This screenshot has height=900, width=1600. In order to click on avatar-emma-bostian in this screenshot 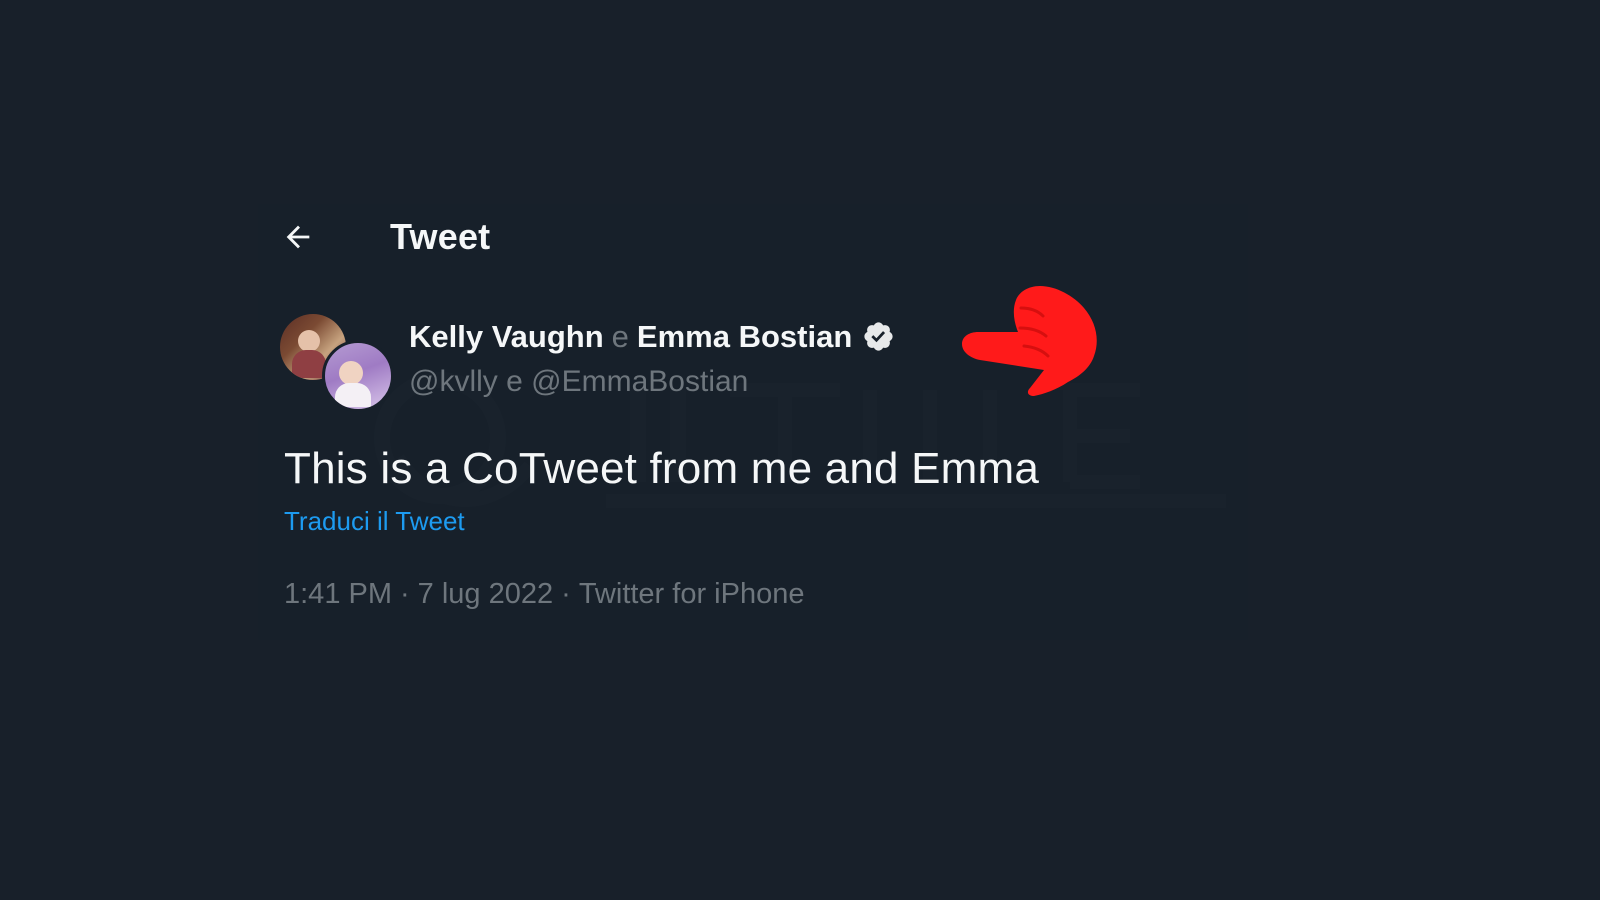, I will do `click(358, 376)`.